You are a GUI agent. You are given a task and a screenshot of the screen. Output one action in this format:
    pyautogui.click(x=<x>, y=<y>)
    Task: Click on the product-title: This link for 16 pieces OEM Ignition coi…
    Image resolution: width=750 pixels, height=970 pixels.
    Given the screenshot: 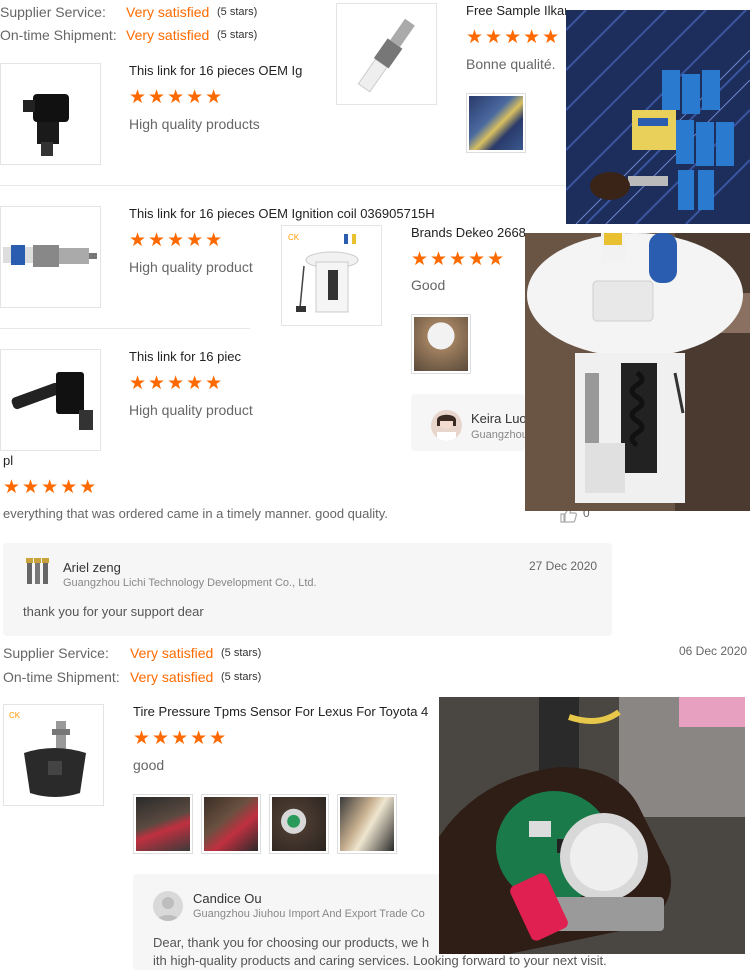 What is the action you would take?
    pyautogui.click(x=309, y=213)
    